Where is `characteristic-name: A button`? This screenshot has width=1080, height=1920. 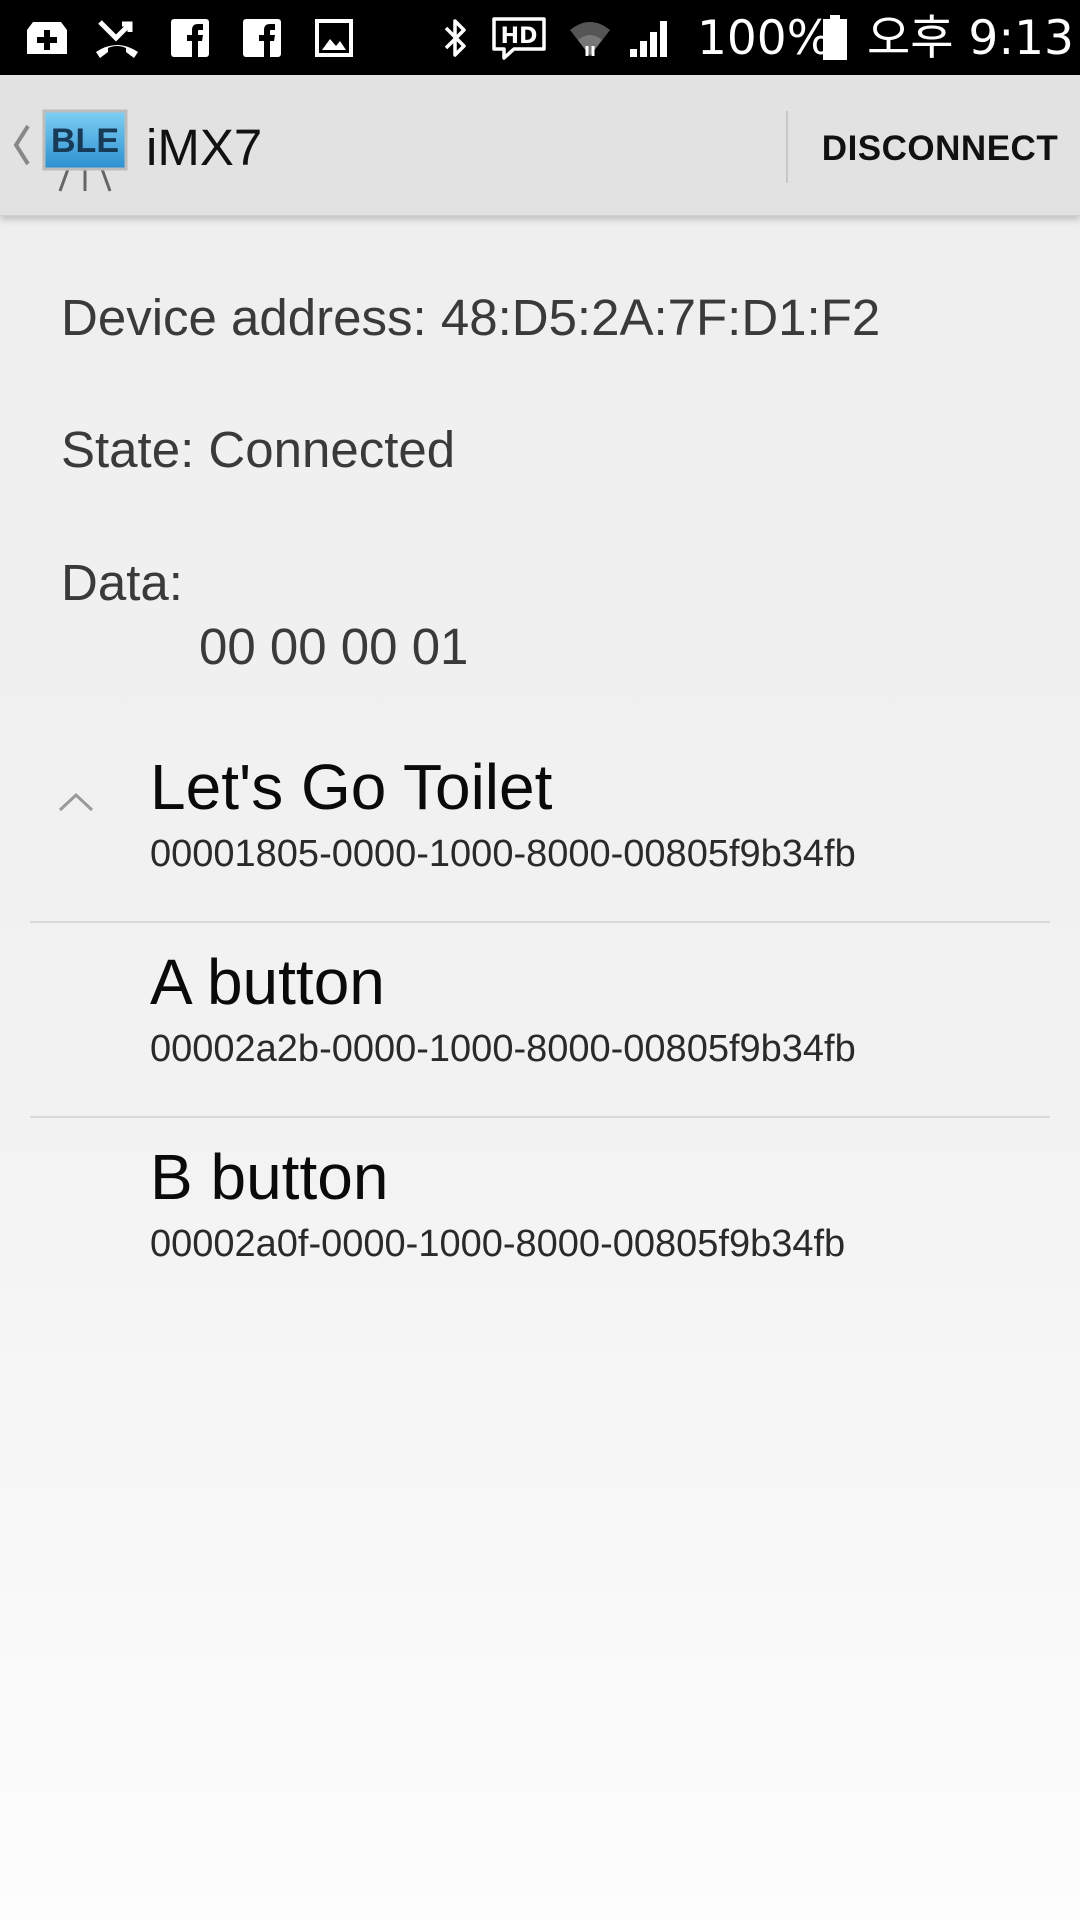
characteristic-name: A button is located at coordinates (267, 982).